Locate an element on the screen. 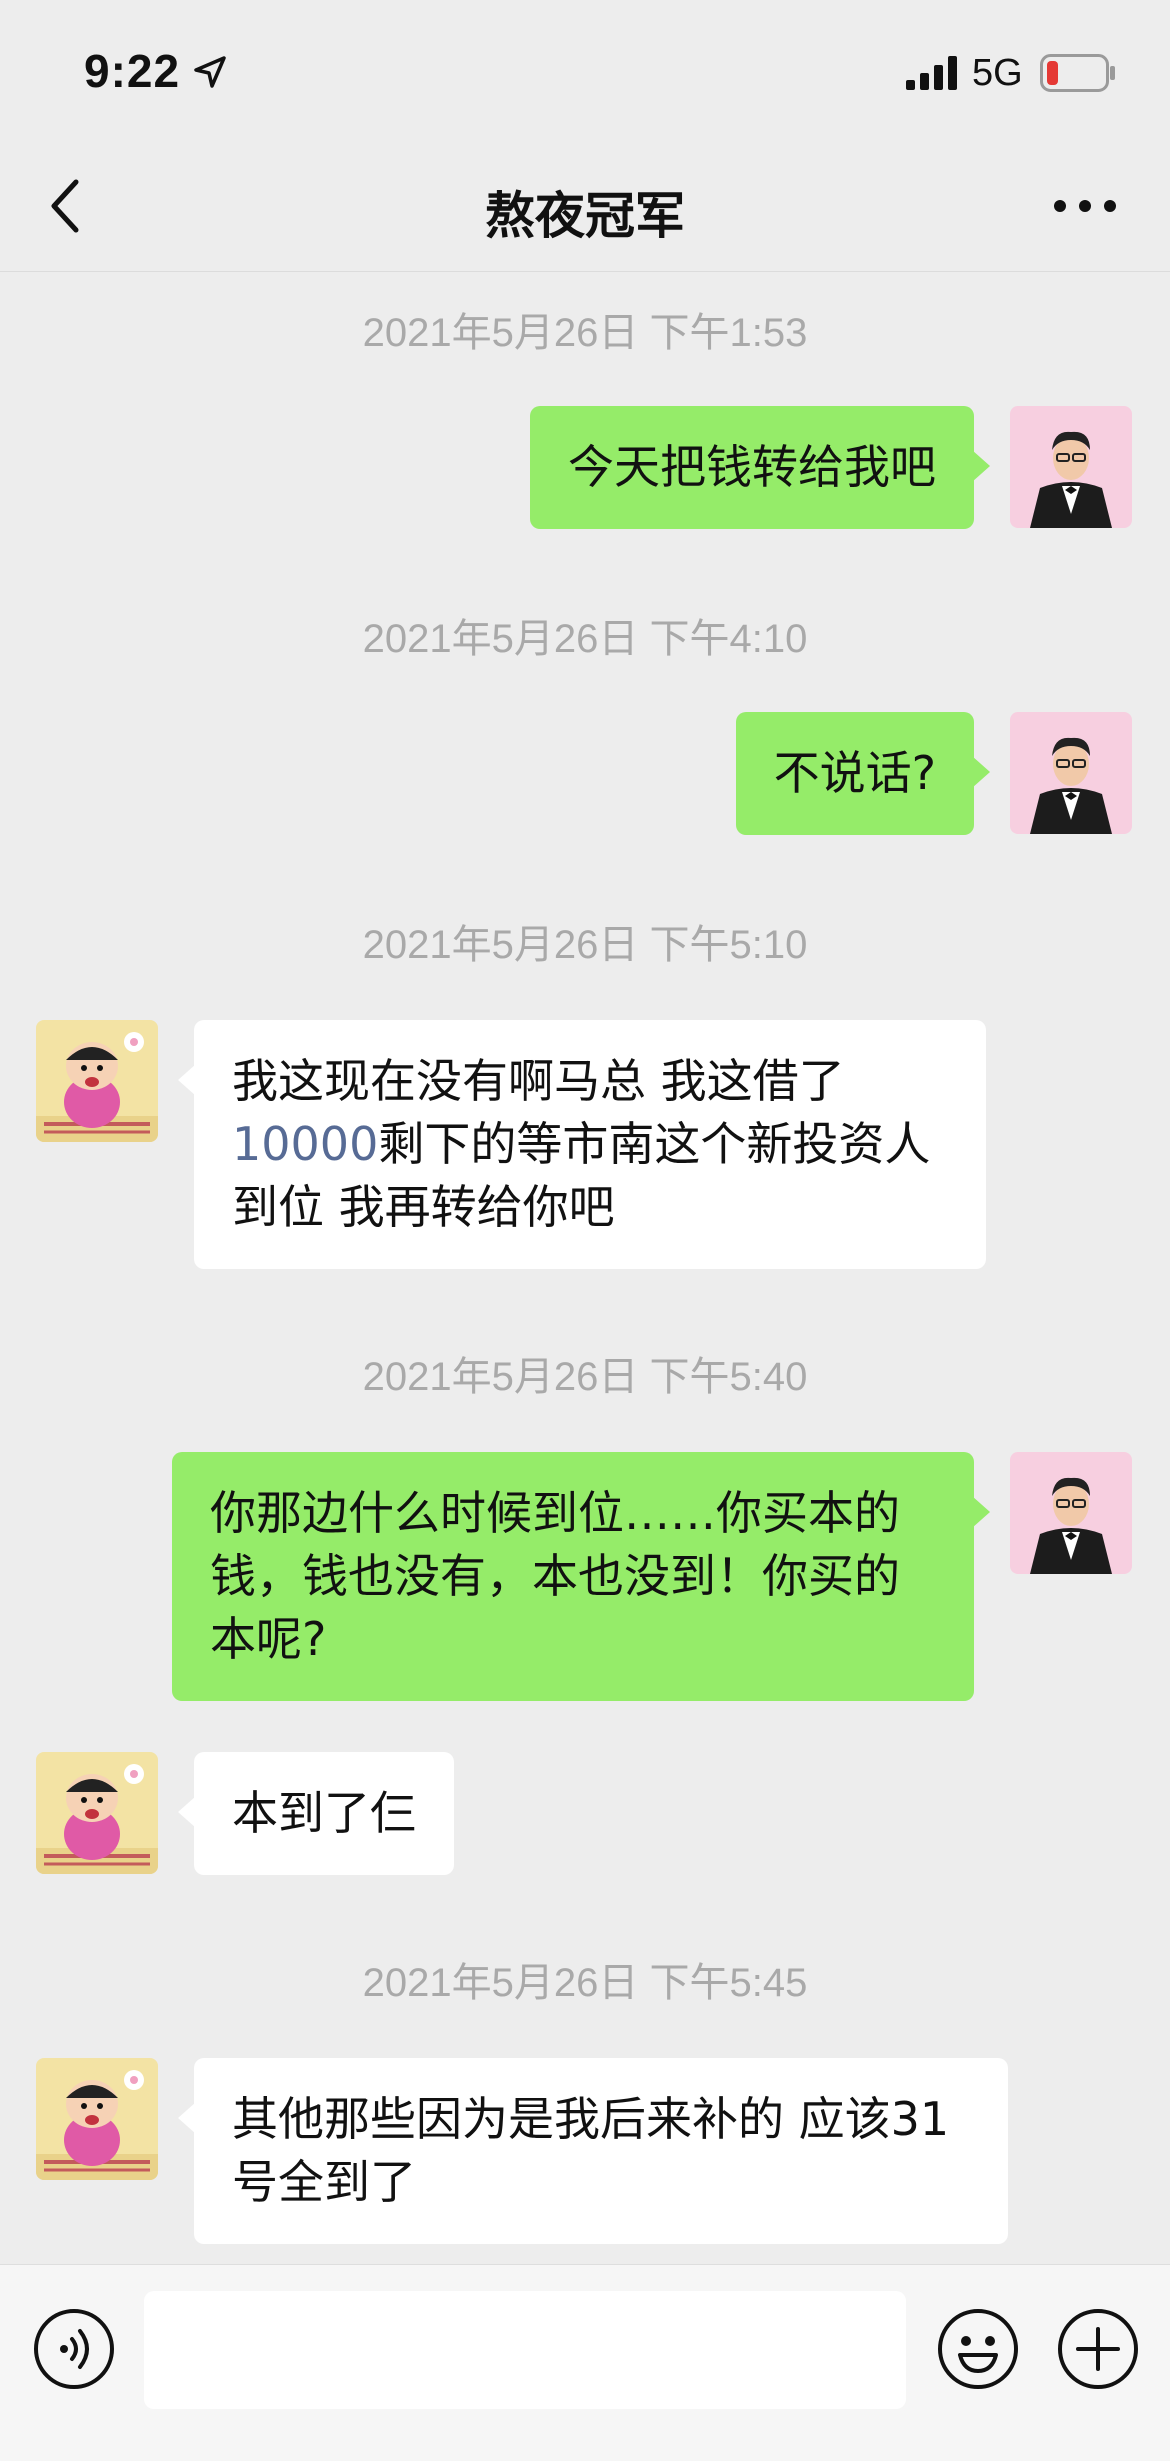 The width and height of the screenshot is (1170, 2461). network-label: 5G is located at coordinates (997, 73).